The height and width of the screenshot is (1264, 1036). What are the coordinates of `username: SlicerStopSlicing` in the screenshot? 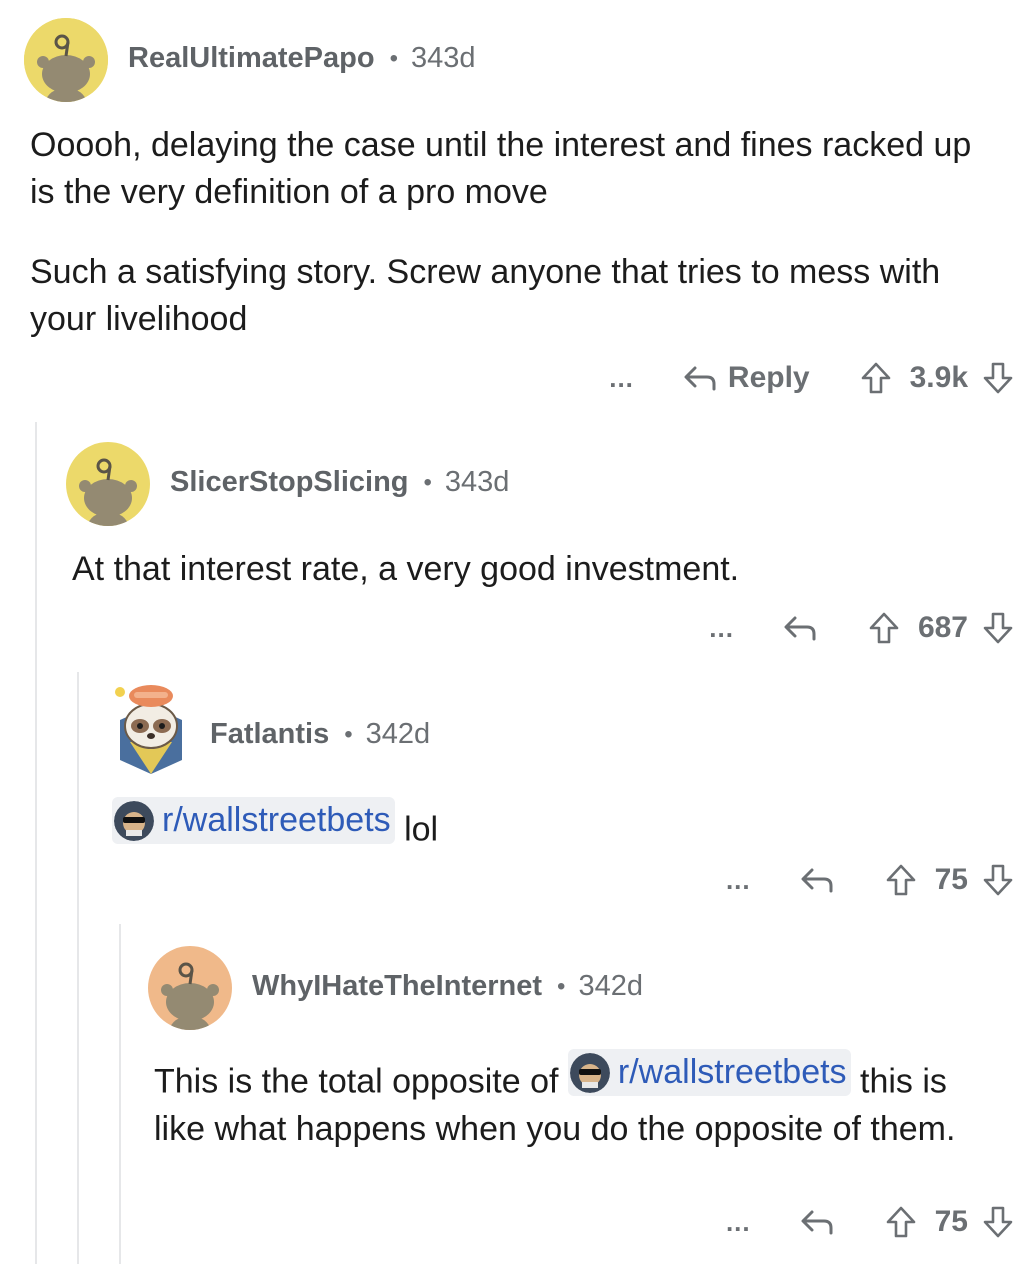 It's located at (289, 482).